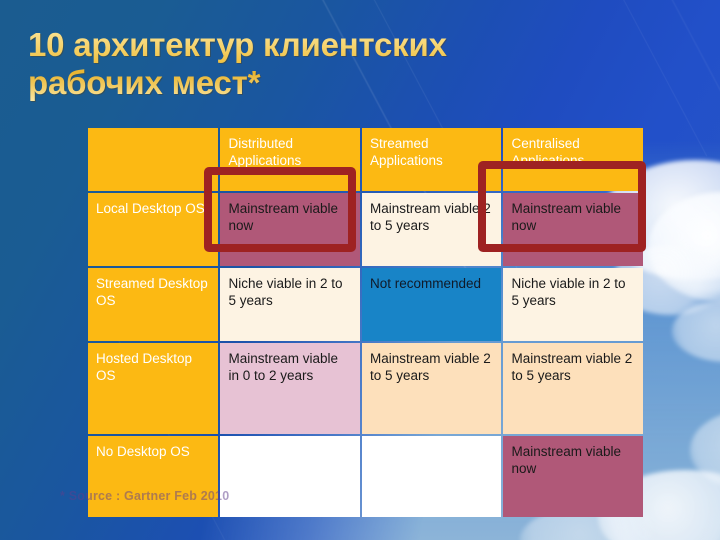 The height and width of the screenshot is (540, 720). Describe the element at coordinates (153, 388) in the screenshot. I see `row-label-hosted-desktop-os: Hosted Desktop OS` at that location.